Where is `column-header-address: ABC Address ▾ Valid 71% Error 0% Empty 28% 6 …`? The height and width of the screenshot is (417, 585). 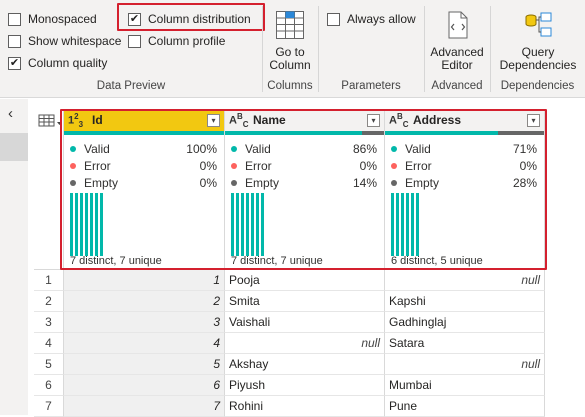
column-header-address: ABC Address ▾ Valid 71% Error 0% Empty 28% 6 … is located at coordinates (465, 189).